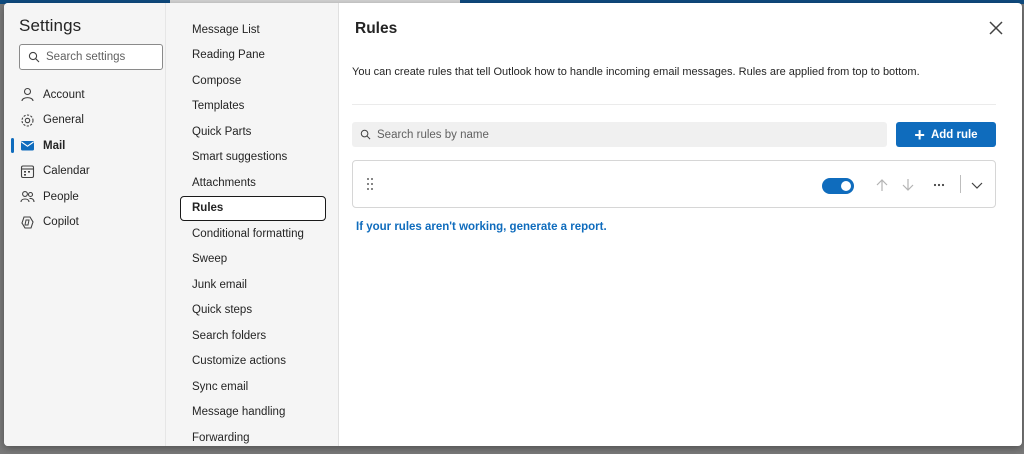 The image size is (1024, 454). What do you see at coordinates (84, 197) in the screenshot?
I see `nav-item-people: People` at bounding box center [84, 197].